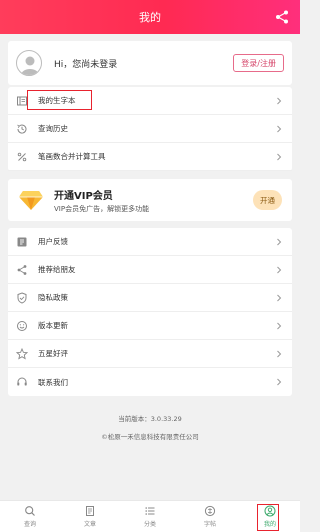  I want to click on menu-item-wordbook: 我的生字本, so click(150, 101).